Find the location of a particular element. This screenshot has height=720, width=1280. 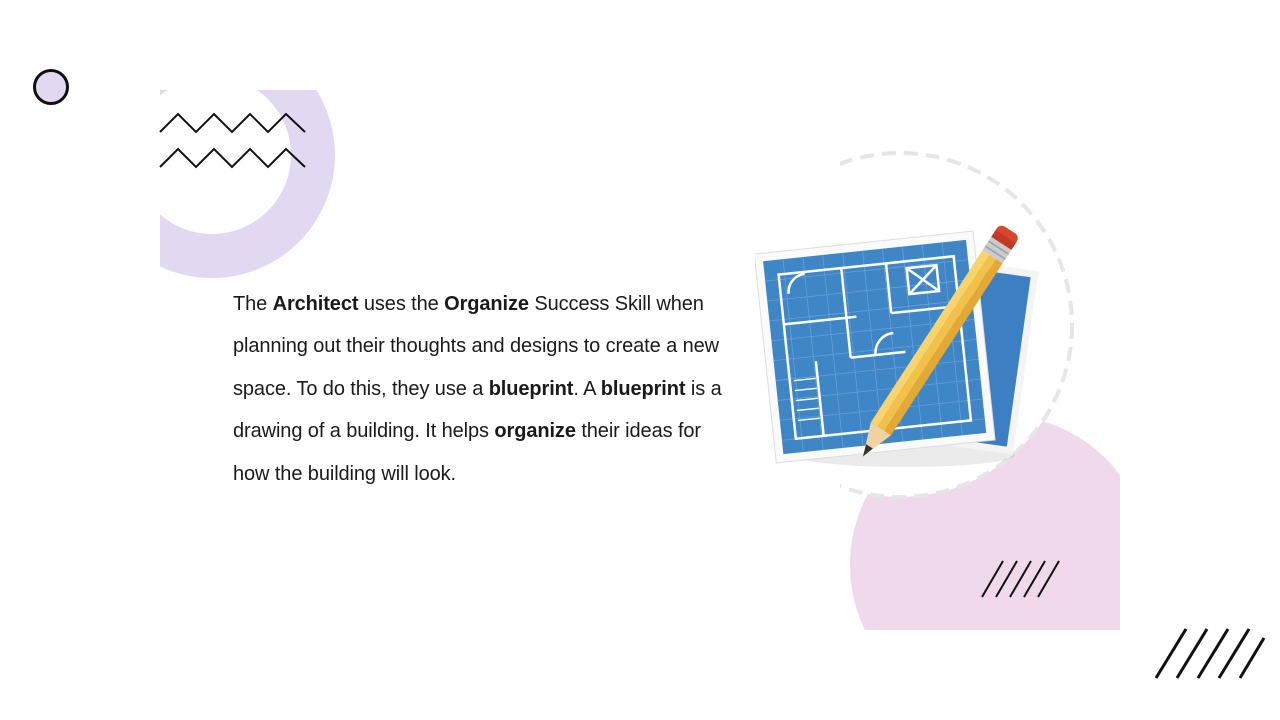

text-fragment: uses the is located at coordinates (401, 304).